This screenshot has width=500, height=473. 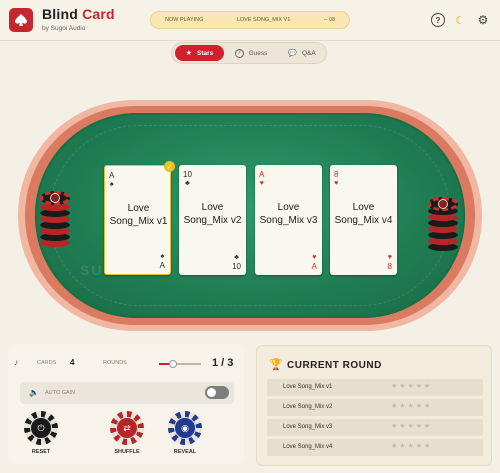 I want to click on spade-icon, so click(x=21, y=20).